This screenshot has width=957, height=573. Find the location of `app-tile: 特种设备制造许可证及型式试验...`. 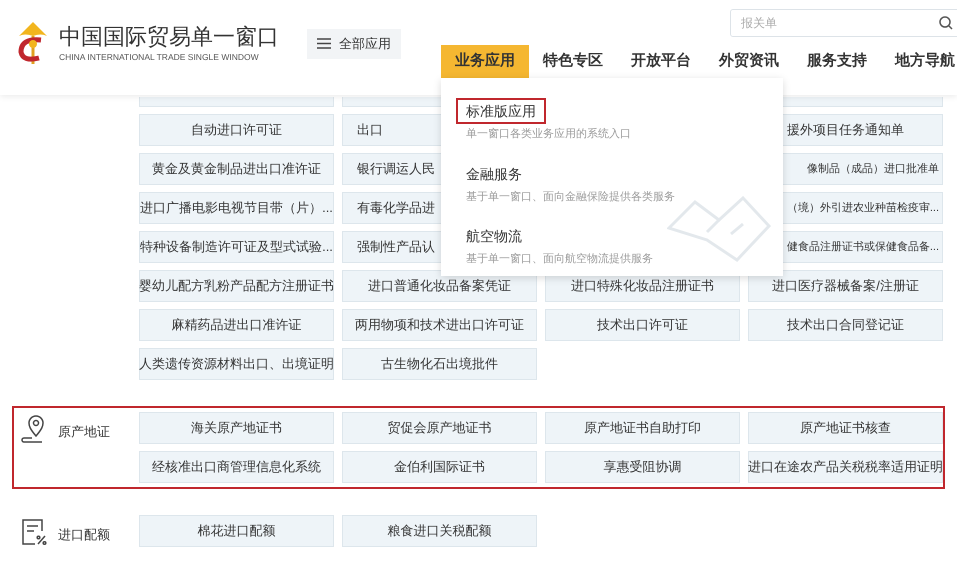

app-tile: 特种设备制造许可证及型式试验... is located at coordinates (236, 247).